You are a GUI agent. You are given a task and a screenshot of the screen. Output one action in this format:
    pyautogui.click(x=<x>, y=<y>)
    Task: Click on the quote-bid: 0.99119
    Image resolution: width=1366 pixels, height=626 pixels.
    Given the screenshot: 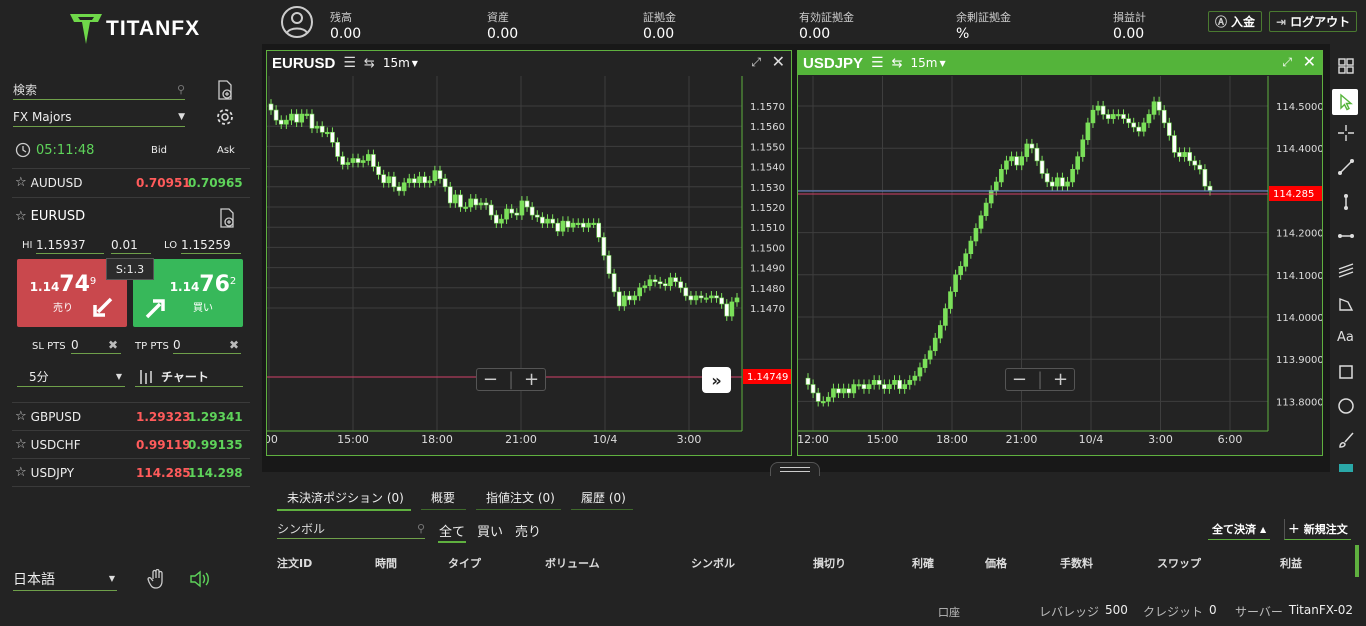 What is the action you would take?
    pyautogui.click(x=163, y=445)
    